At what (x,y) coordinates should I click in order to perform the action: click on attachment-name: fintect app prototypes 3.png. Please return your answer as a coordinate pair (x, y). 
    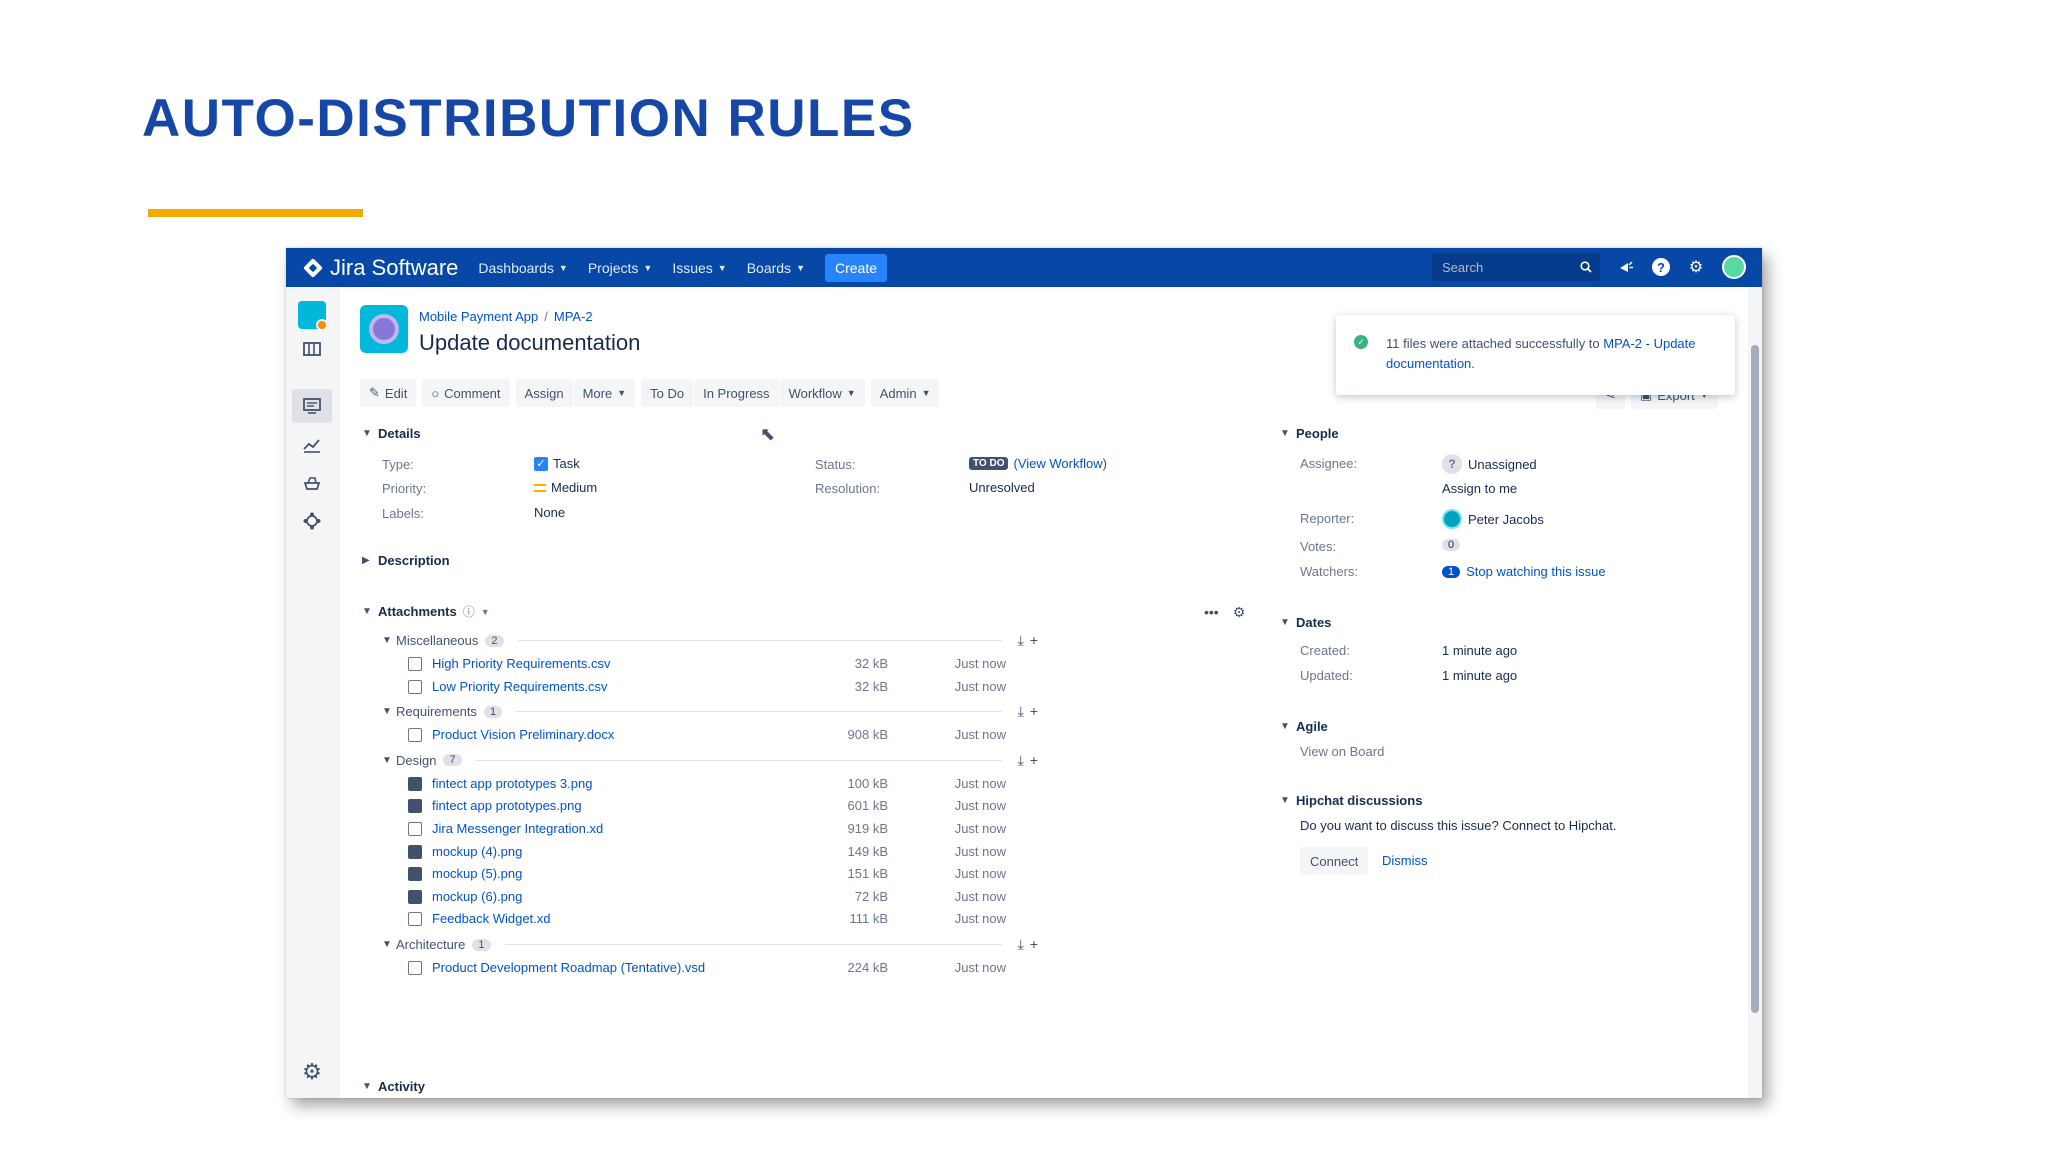
    Looking at the image, I should click on (512, 783).